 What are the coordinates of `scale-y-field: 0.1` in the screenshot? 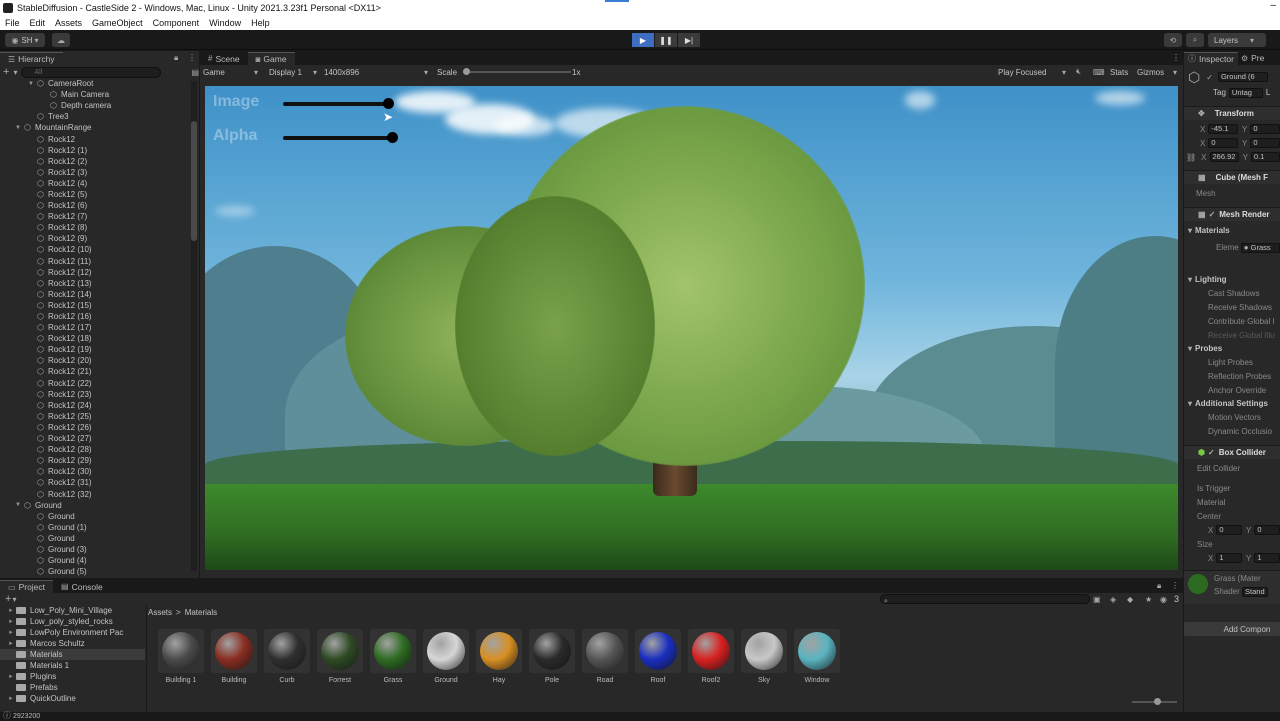 It's located at (1265, 157).